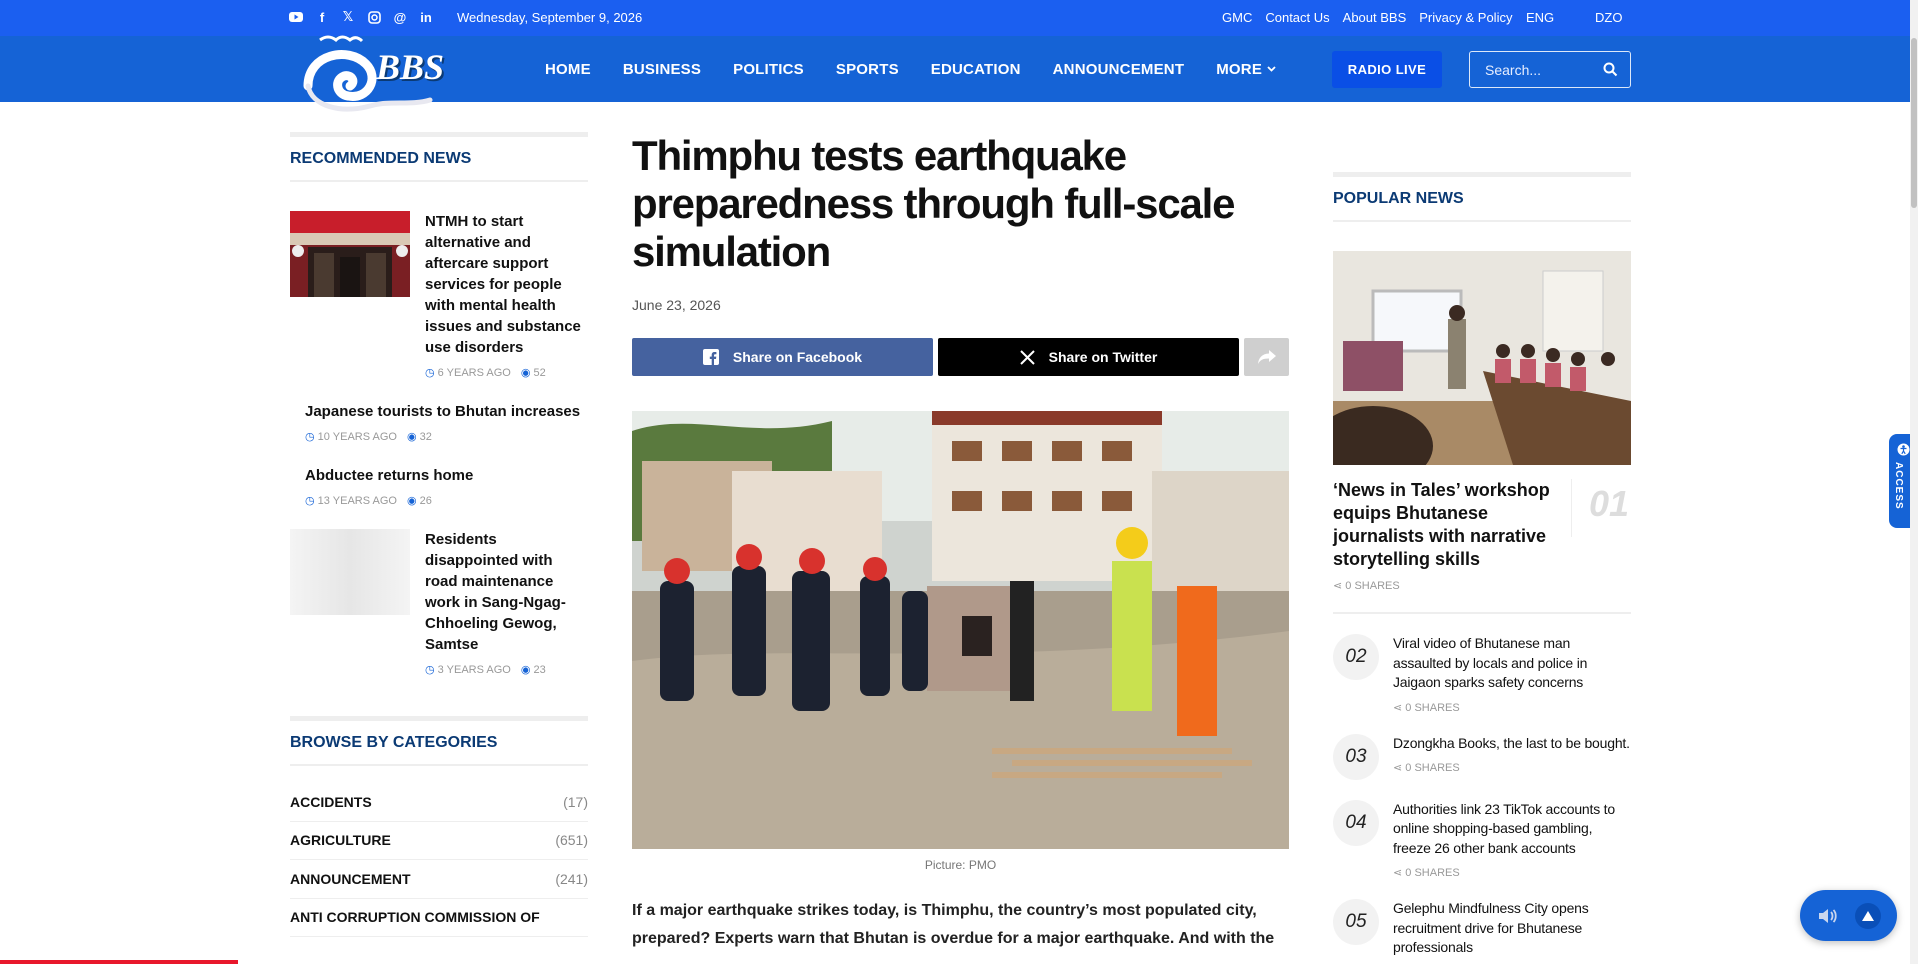  I want to click on popular-title: POPULAR NEWS, so click(1482, 197).